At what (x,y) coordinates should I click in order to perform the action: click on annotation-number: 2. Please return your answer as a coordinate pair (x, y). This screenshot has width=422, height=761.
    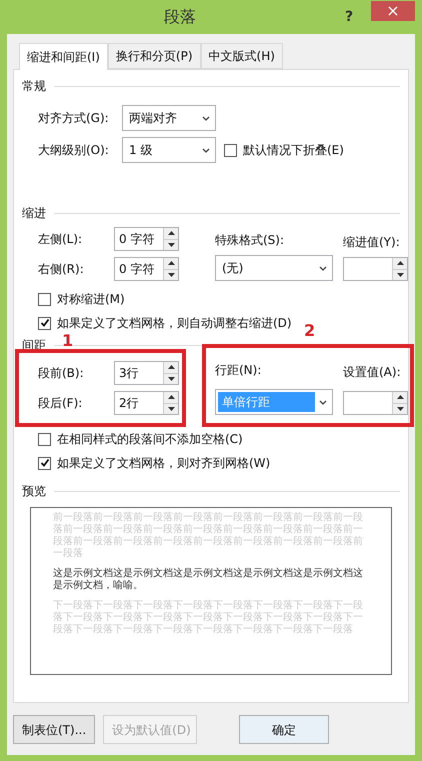
    Looking at the image, I should click on (310, 331).